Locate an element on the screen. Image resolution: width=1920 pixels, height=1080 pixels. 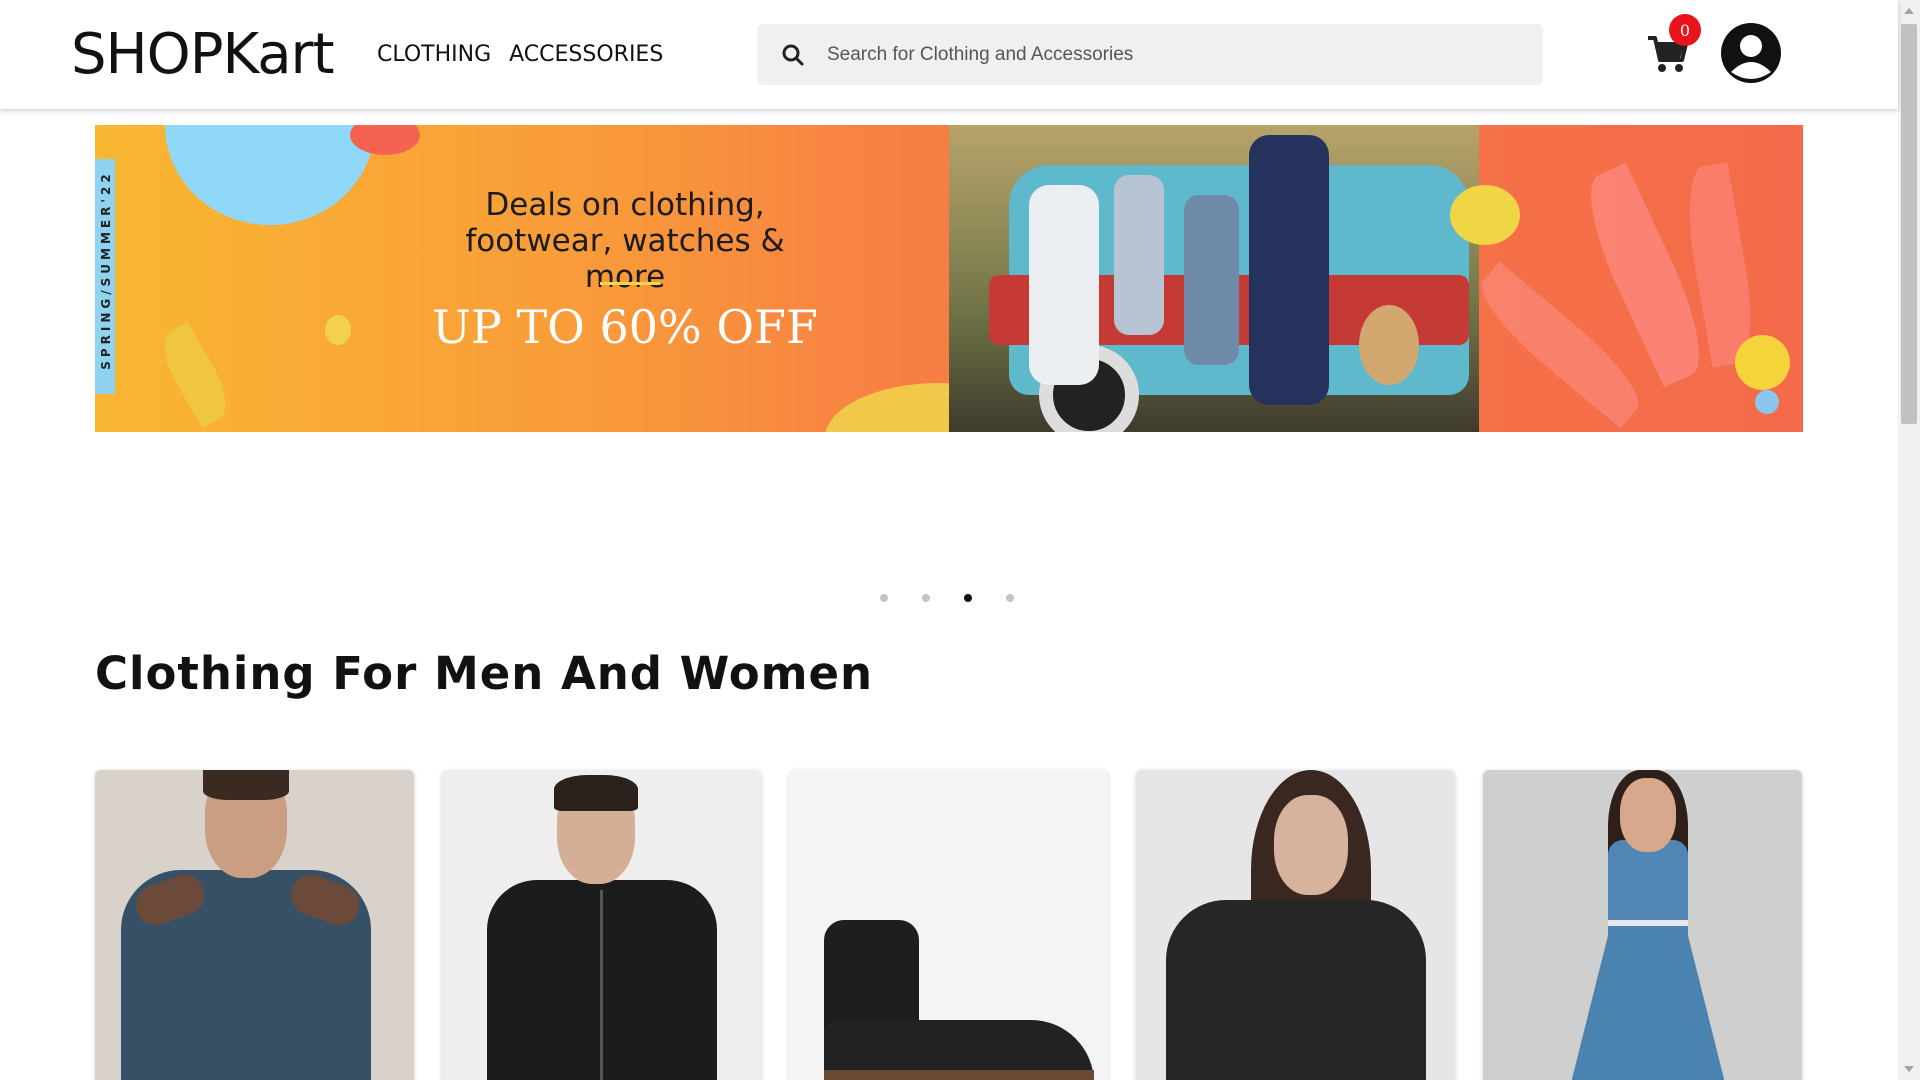
search-icon is located at coordinates (793, 55).